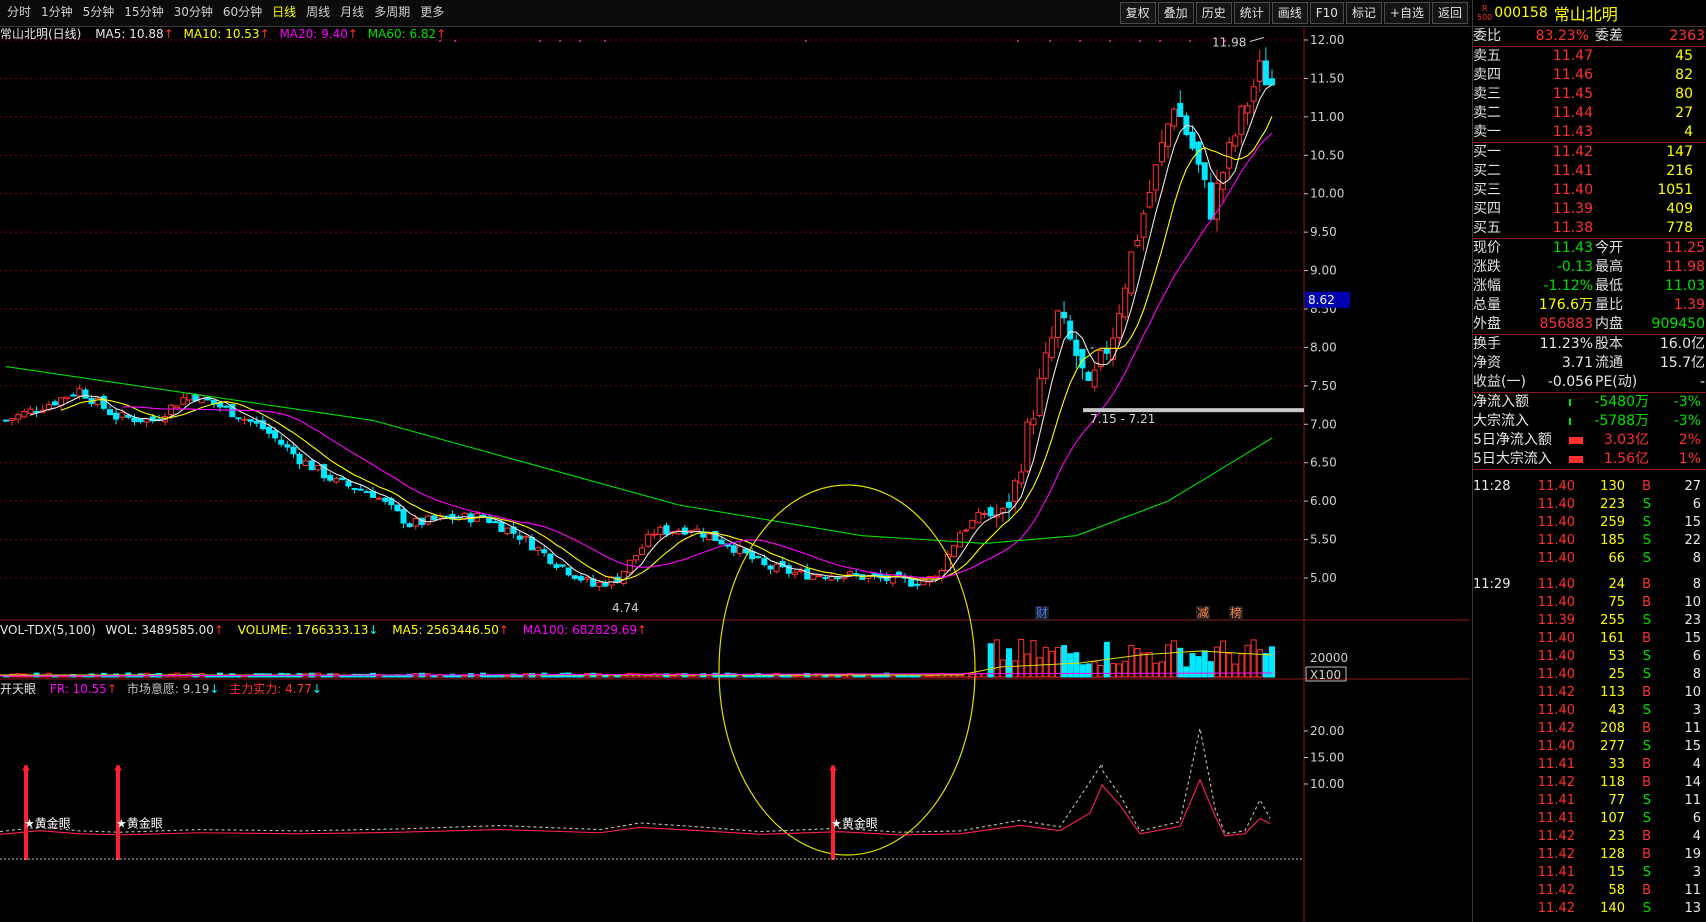  I want to click on ind-force: 主力实力: 4.77, so click(270, 689).